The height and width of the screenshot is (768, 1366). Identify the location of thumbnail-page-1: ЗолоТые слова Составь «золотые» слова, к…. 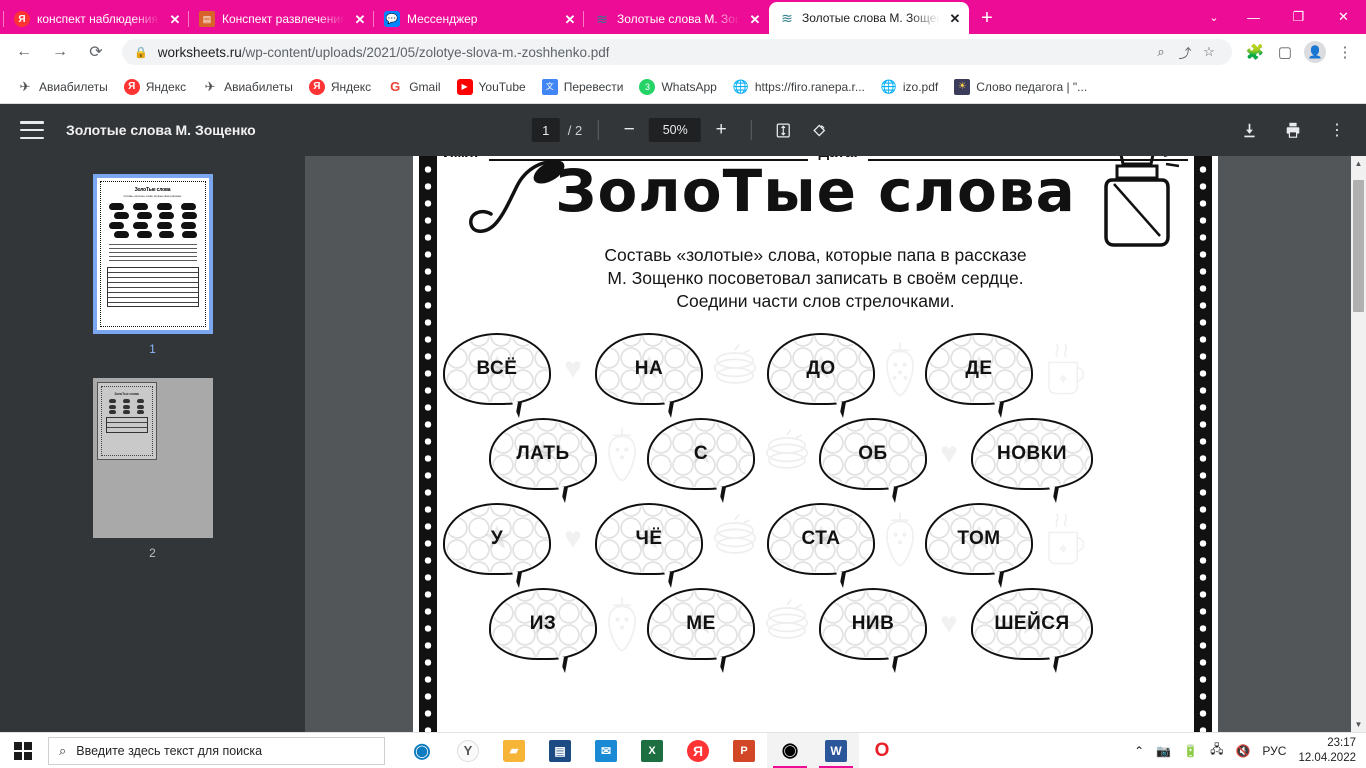
(152, 254).